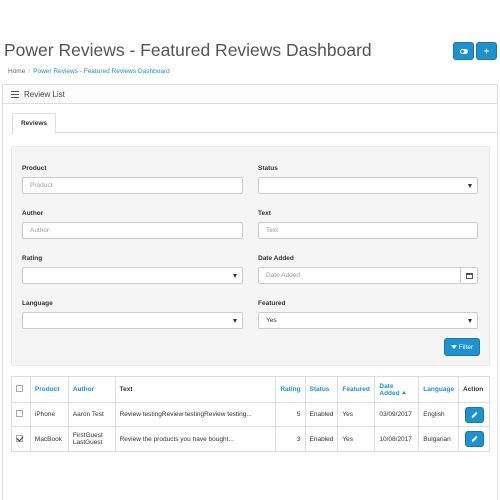  What do you see at coordinates (438, 439) in the screenshot?
I see `language-cell: Bulgarian` at bounding box center [438, 439].